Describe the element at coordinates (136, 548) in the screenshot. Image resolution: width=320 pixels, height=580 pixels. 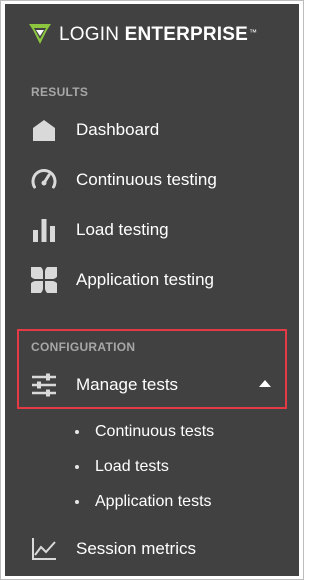
I see `nav-label-session-metrics: Session metrics` at that location.